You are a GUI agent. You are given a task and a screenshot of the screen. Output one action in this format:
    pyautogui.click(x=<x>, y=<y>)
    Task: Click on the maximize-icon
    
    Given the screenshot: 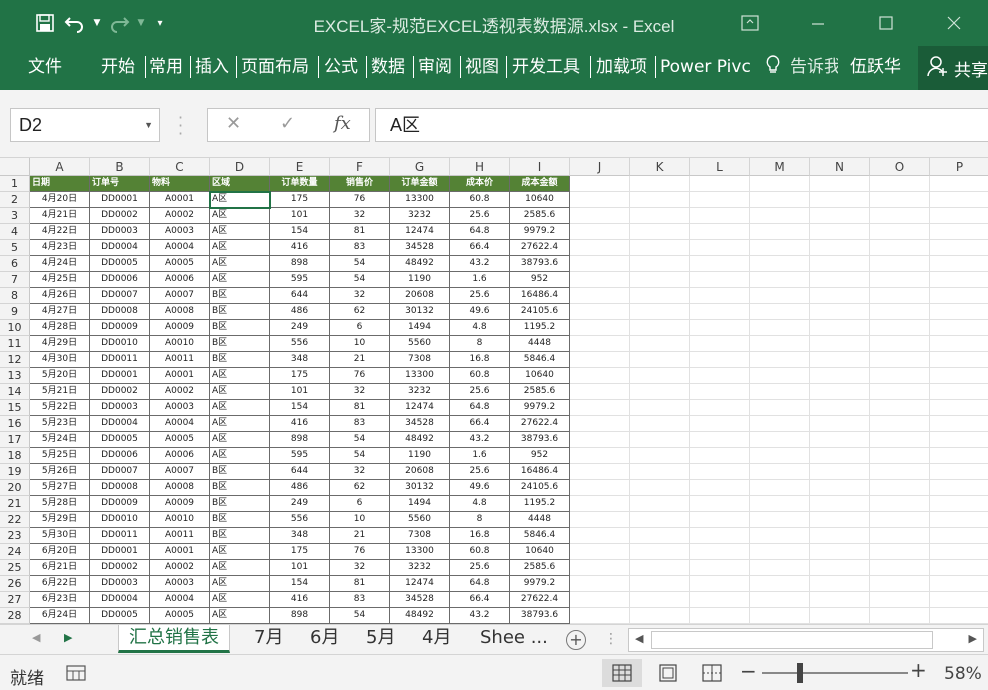 What is the action you would take?
    pyautogui.click(x=886, y=23)
    